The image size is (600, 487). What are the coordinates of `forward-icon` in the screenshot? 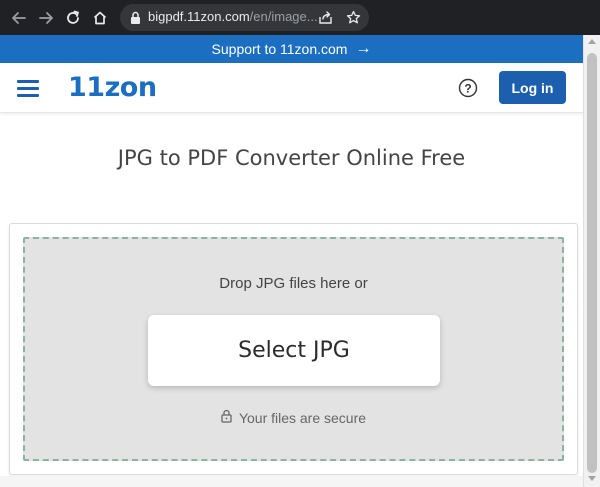 It's located at (46, 18).